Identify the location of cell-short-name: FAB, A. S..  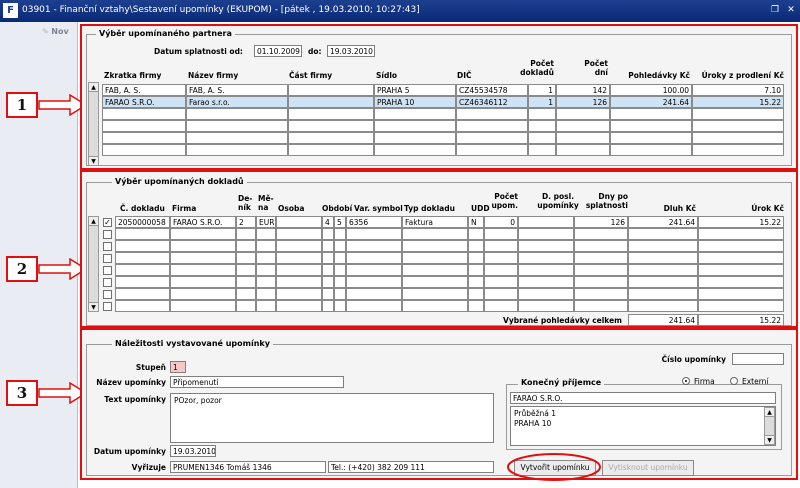
(144, 90).